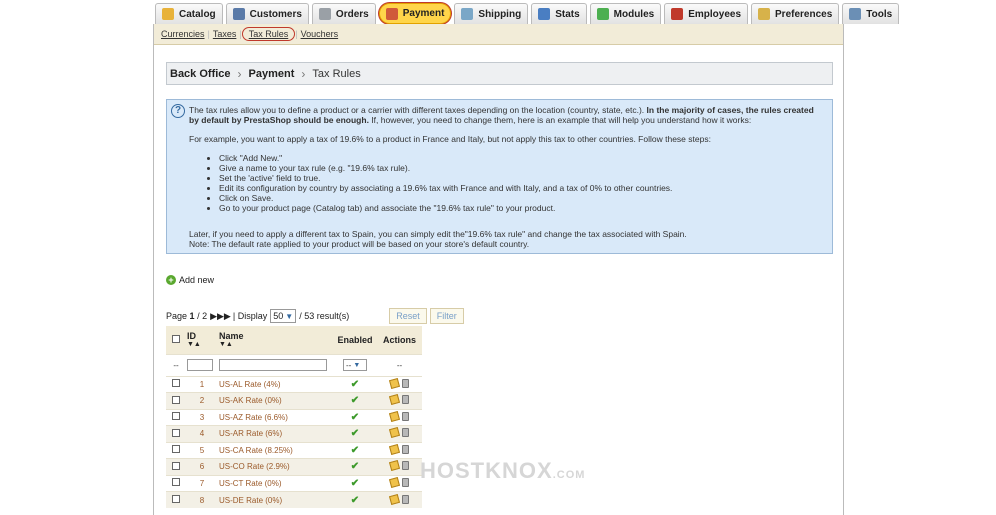 This screenshot has width=996, height=515. What do you see at coordinates (176, 338) in the screenshot?
I see `select-all-checkbox` at bounding box center [176, 338].